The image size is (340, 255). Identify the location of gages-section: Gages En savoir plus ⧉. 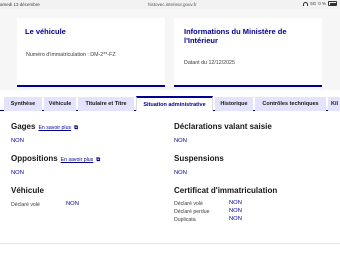
(44, 127).